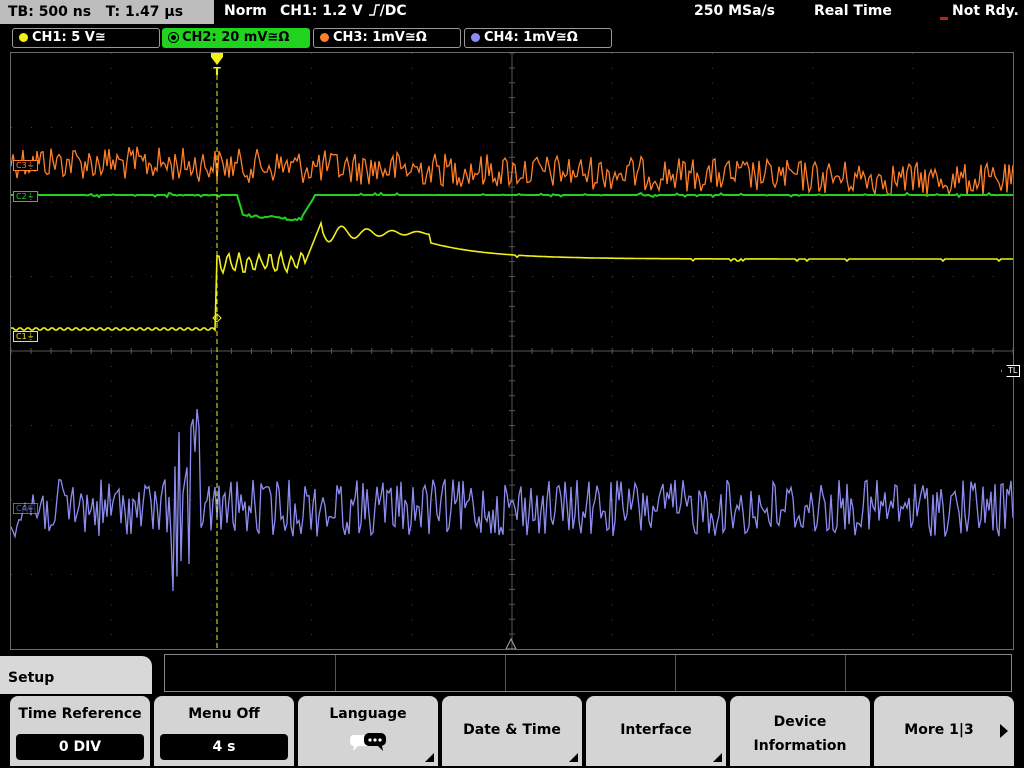 Image resolution: width=1024 pixels, height=768 pixels. I want to click on channel-tab-ch1: CH1: 5 V≅, so click(86, 38).